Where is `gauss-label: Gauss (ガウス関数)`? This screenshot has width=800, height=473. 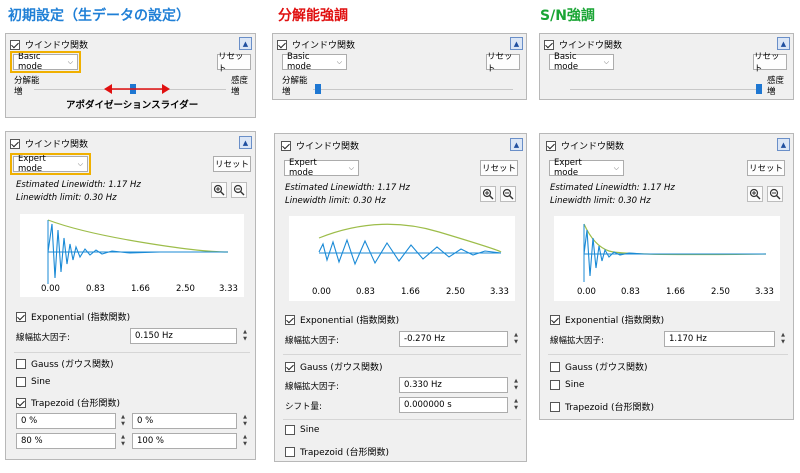
gauss-label: Gauss (ガウス関数) is located at coordinates (606, 368).